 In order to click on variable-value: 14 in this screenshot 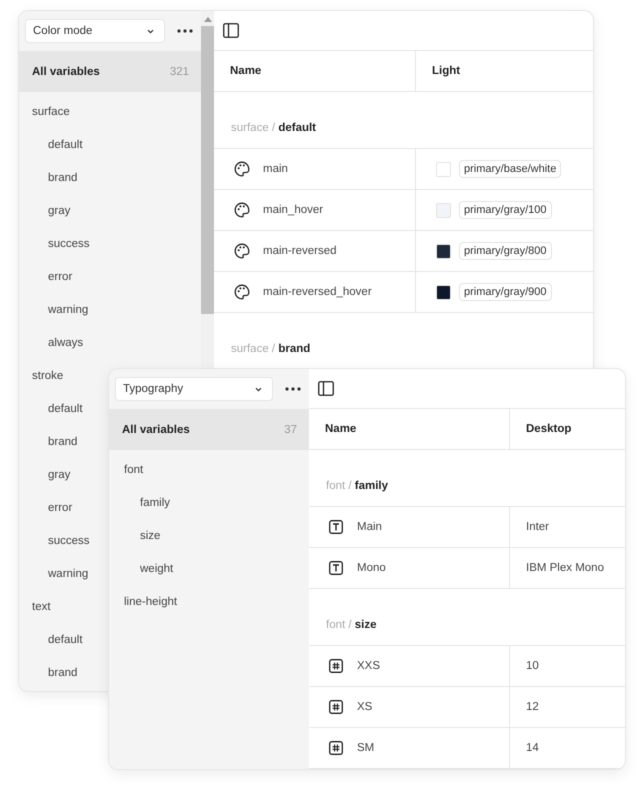, I will do `click(532, 748)`.